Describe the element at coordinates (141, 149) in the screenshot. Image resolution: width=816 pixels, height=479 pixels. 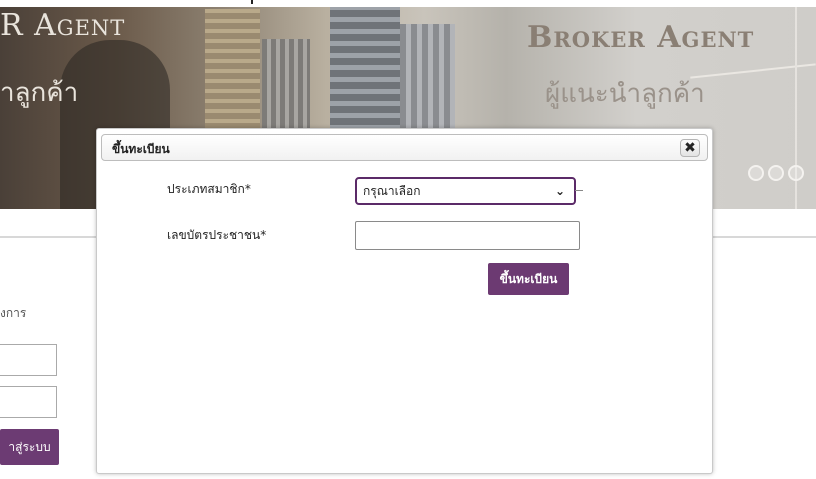
I see `dialog-title: ขึ้นทะเบียน` at that location.